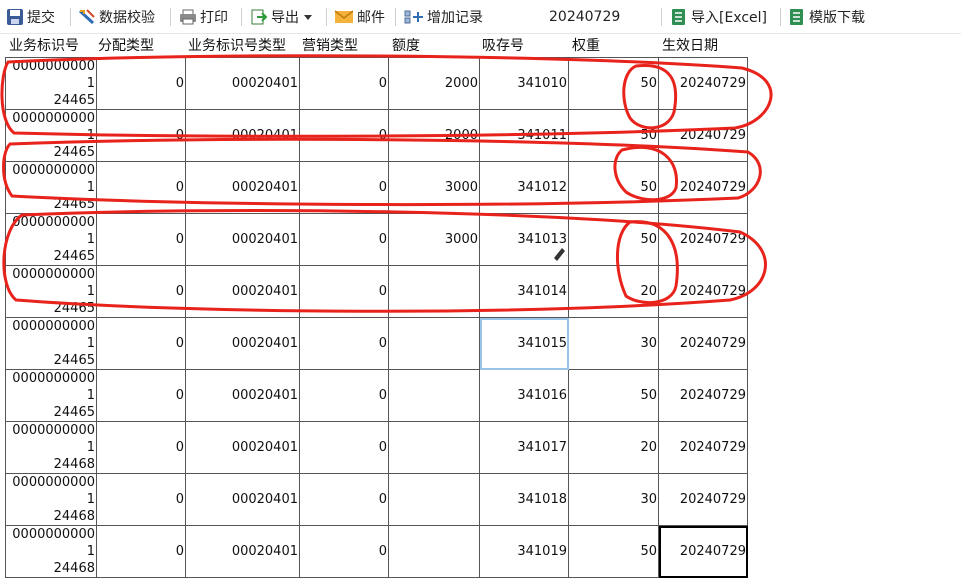 The height and width of the screenshot is (578, 961). Describe the element at coordinates (330, 46) in the screenshot. I see `column-header: 营销类型` at that location.